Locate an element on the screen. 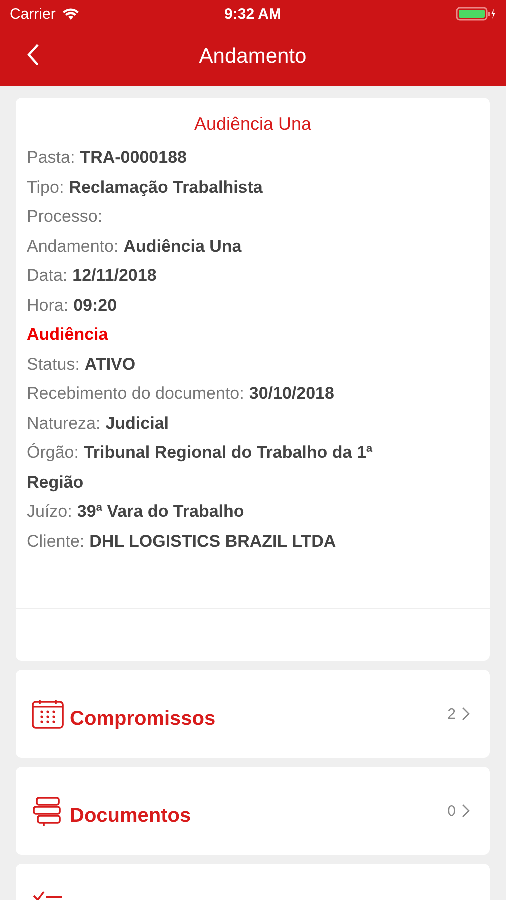 The image size is (506, 900). detail-field: Data: 12/11/2018 is located at coordinates (253, 275).